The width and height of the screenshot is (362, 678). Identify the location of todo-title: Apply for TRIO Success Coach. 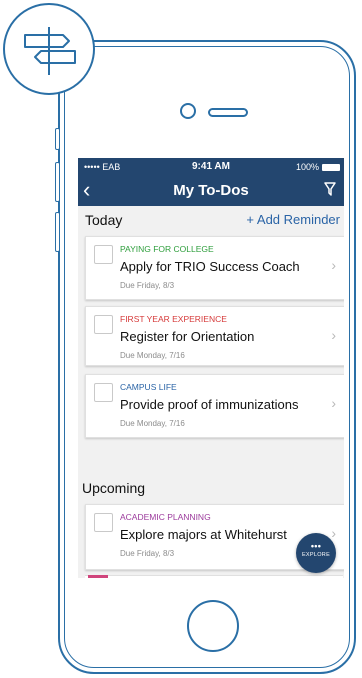
(210, 266).